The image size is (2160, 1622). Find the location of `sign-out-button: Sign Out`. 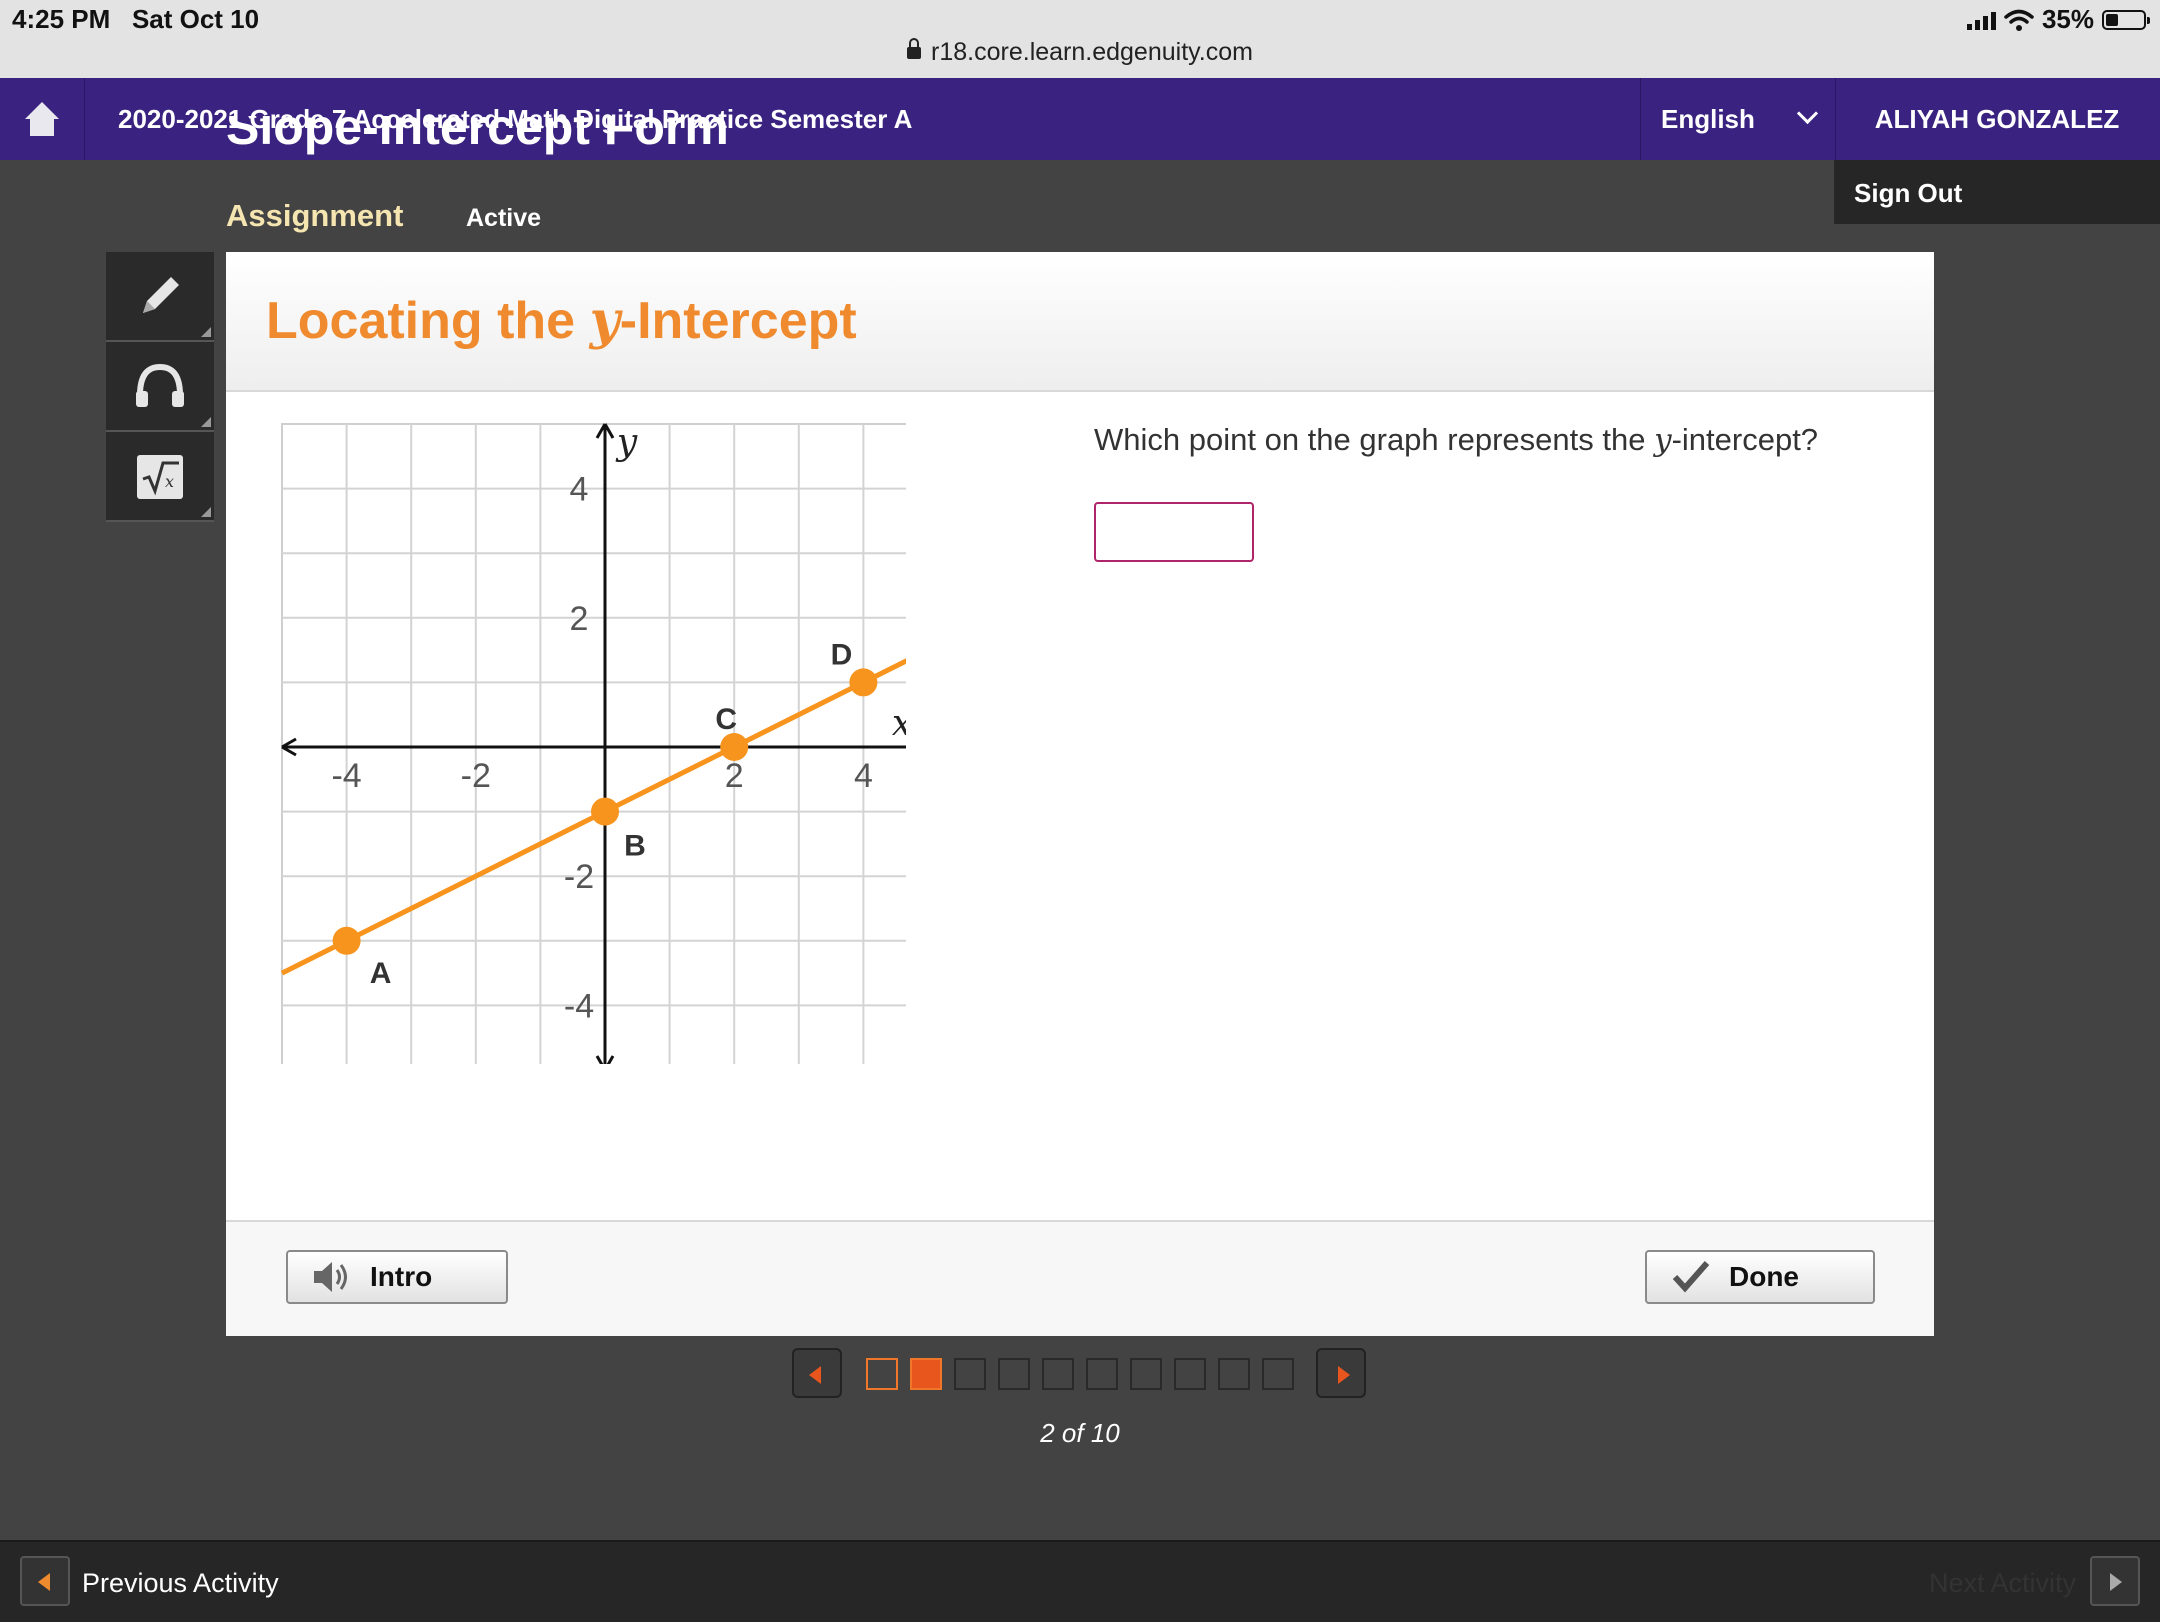

sign-out-button: Sign Out is located at coordinates (1997, 192).